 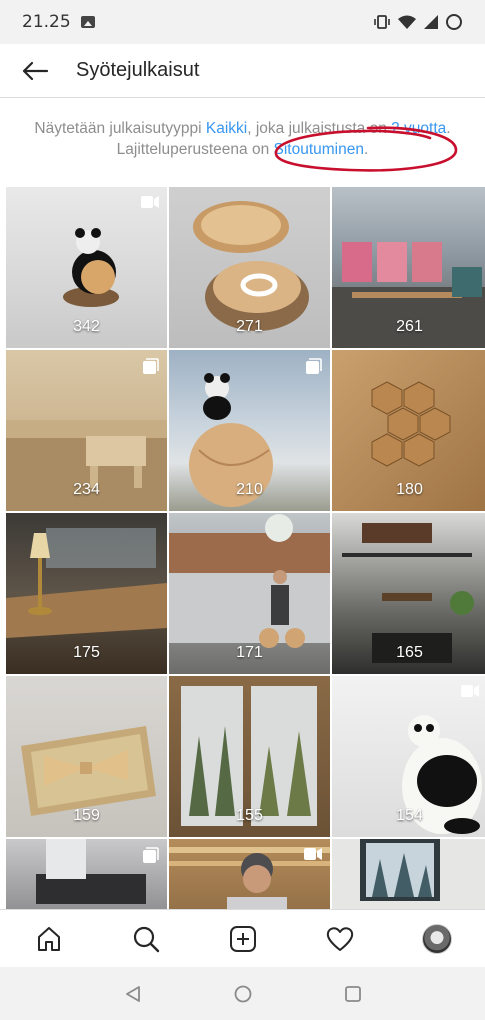 I want to click on nav-home, so click(x=49, y=939).